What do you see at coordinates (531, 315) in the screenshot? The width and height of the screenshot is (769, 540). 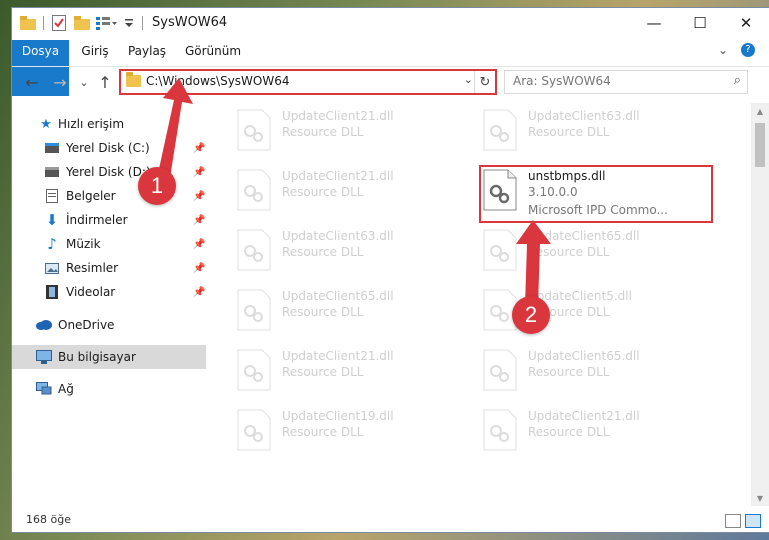 I see `step-2-badge: 2` at bounding box center [531, 315].